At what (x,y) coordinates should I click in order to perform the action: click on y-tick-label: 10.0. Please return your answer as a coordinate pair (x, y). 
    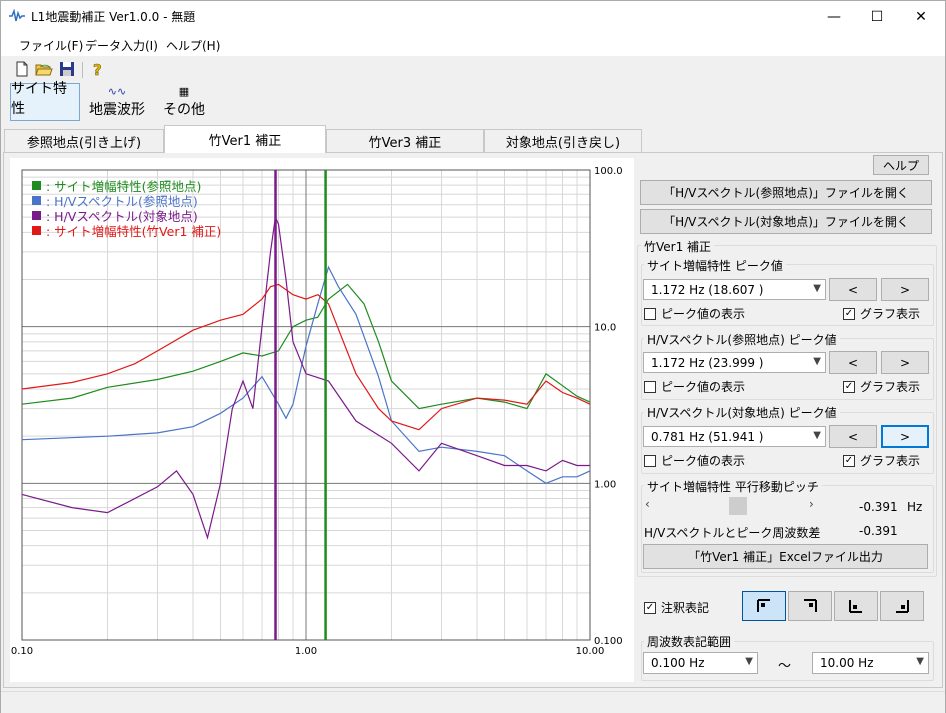
    Looking at the image, I should click on (605, 328).